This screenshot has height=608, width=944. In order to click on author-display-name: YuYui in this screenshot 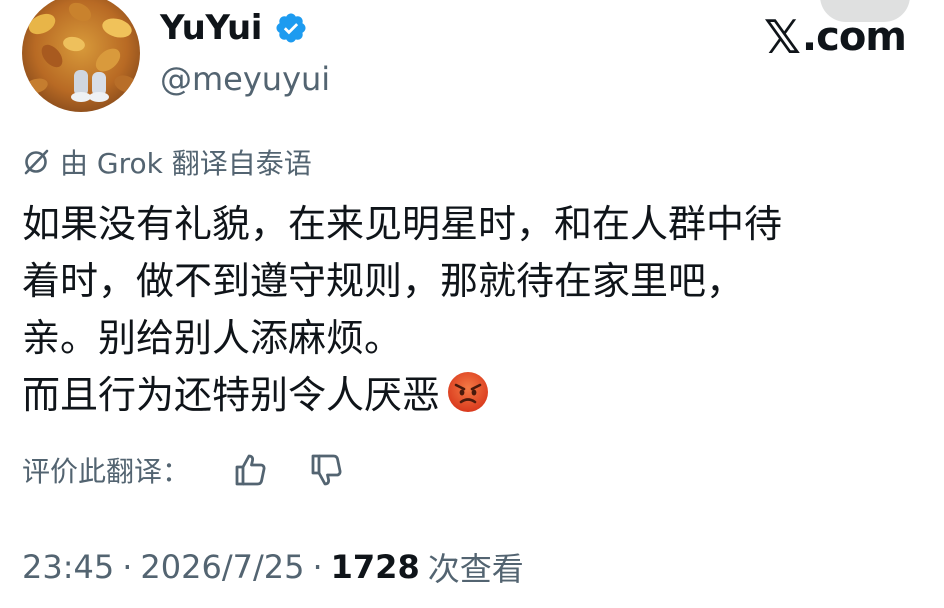, I will do `click(211, 28)`.